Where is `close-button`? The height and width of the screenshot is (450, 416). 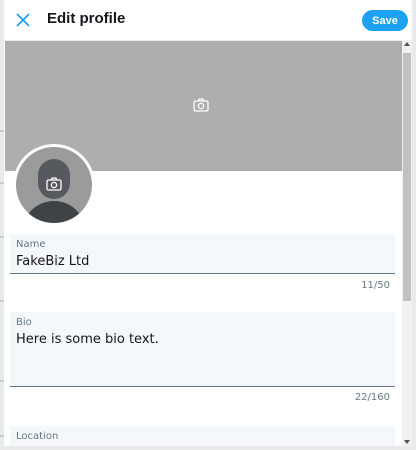 close-button is located at coordinates (23, 20).